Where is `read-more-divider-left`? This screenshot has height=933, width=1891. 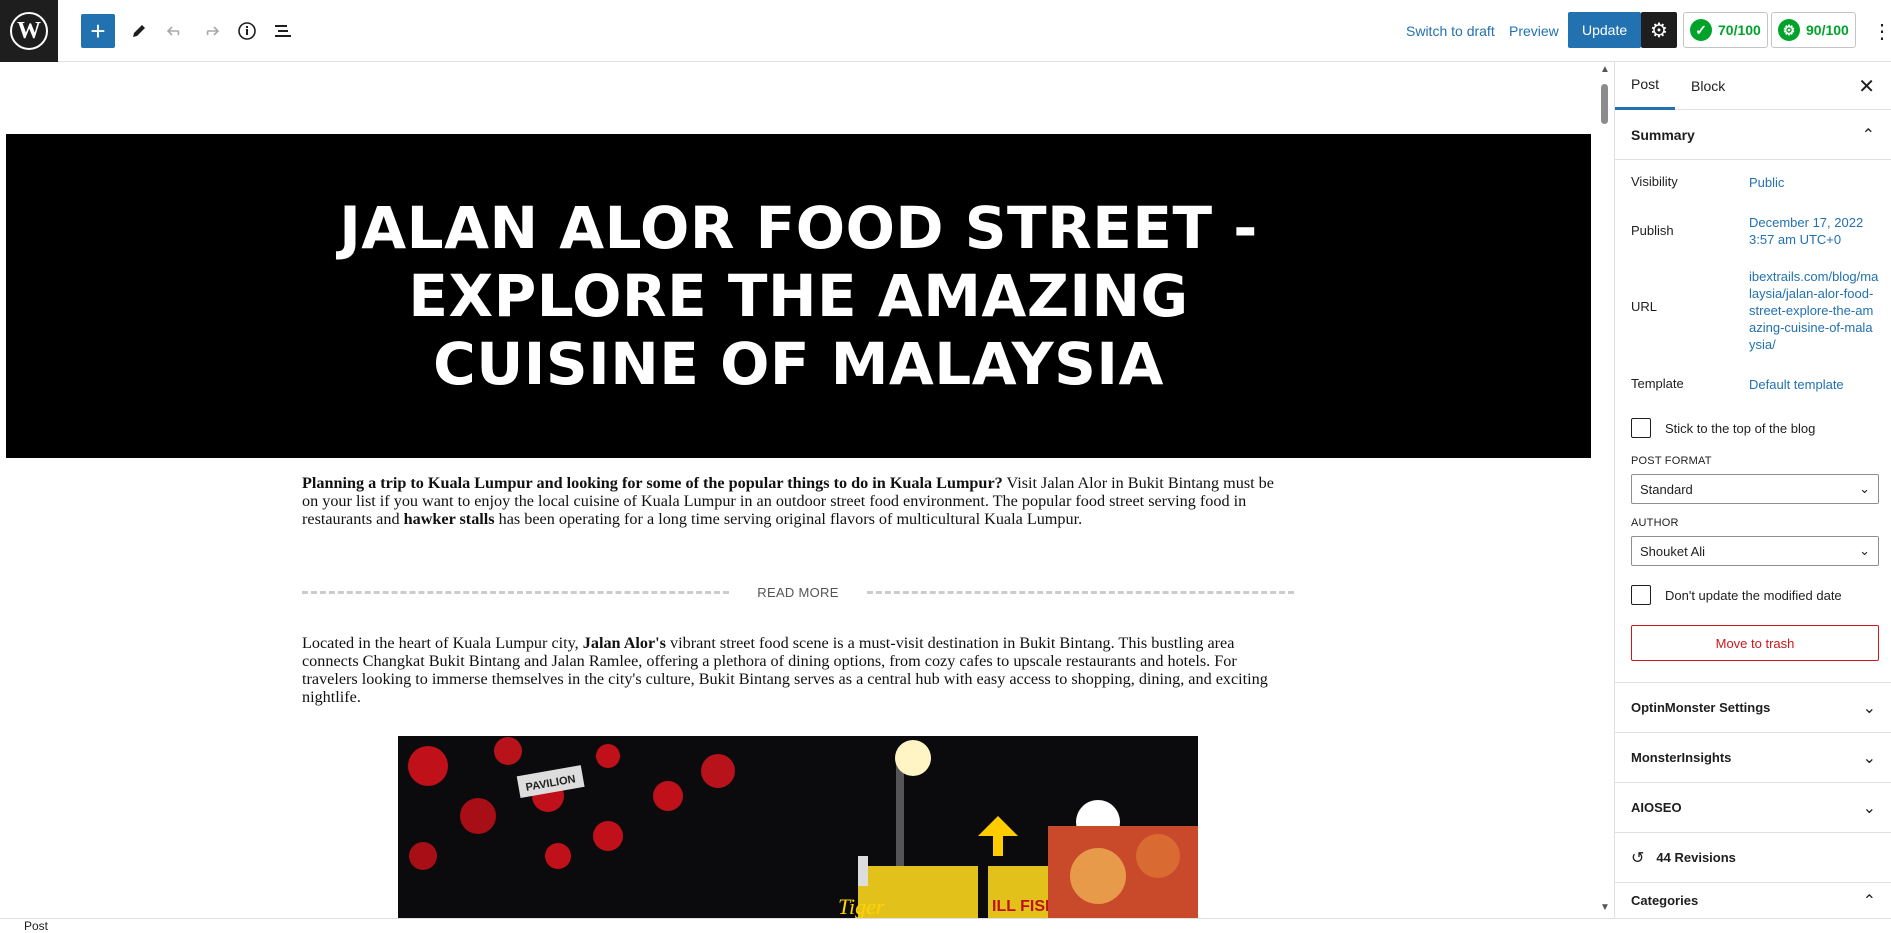
read-more-divider-left is located at coordinates (516, 592).